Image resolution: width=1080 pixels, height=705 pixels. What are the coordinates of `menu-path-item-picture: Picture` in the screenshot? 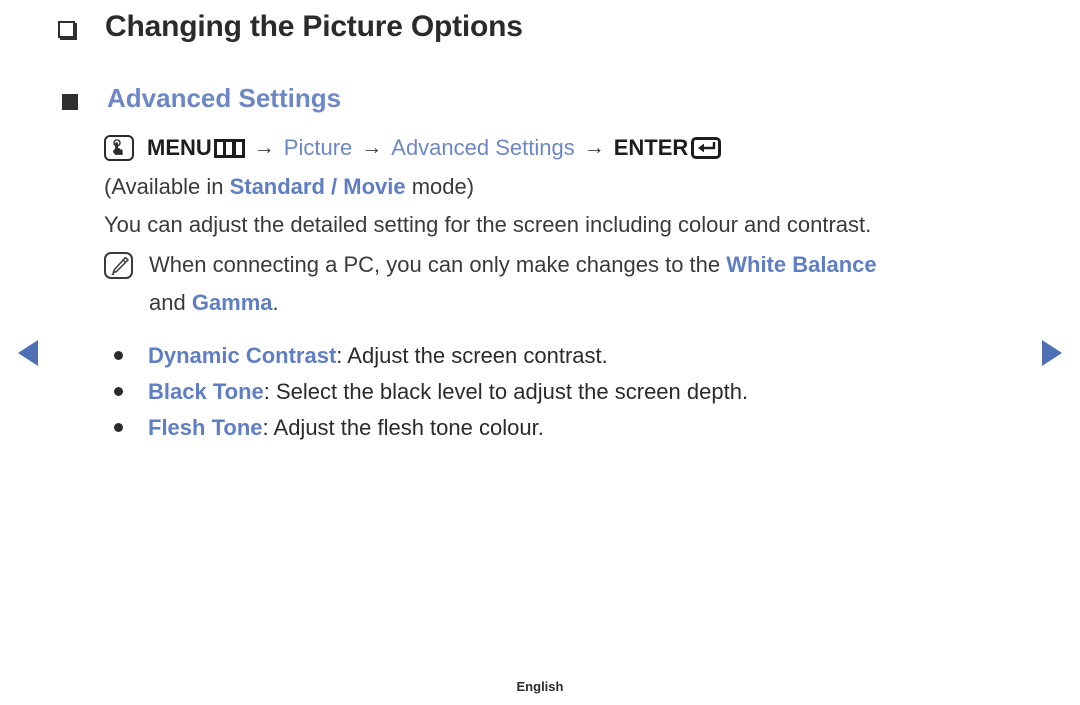 It's located at (318, 147).